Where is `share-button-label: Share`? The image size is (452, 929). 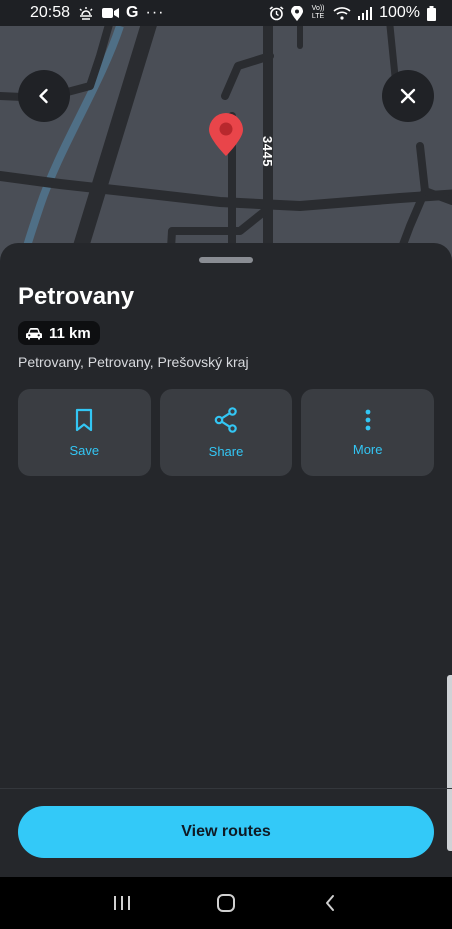 share-button-label: Share is located at coordinates (226, 451).